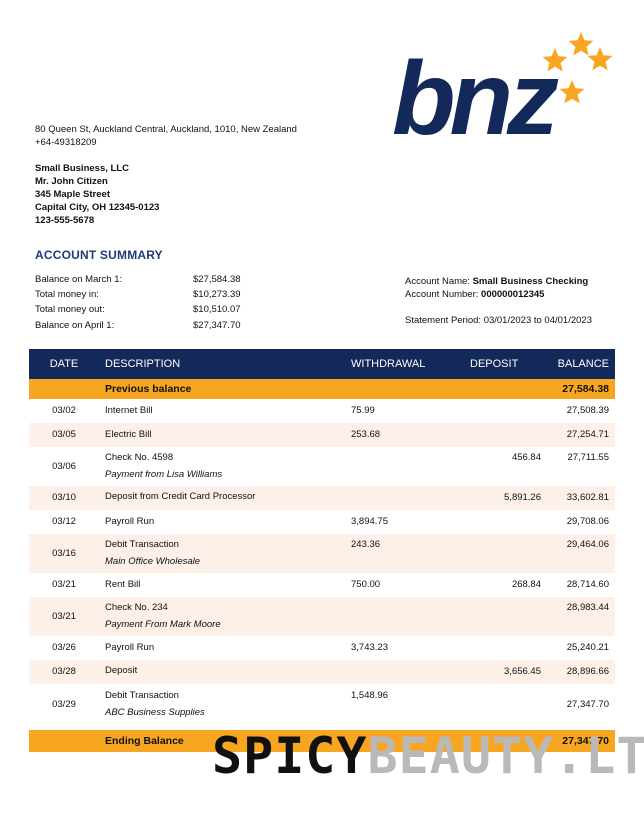 The width and height of the screenshot is (644, 839). I want to click on bnz-logo: bnz, so click(505, 85).